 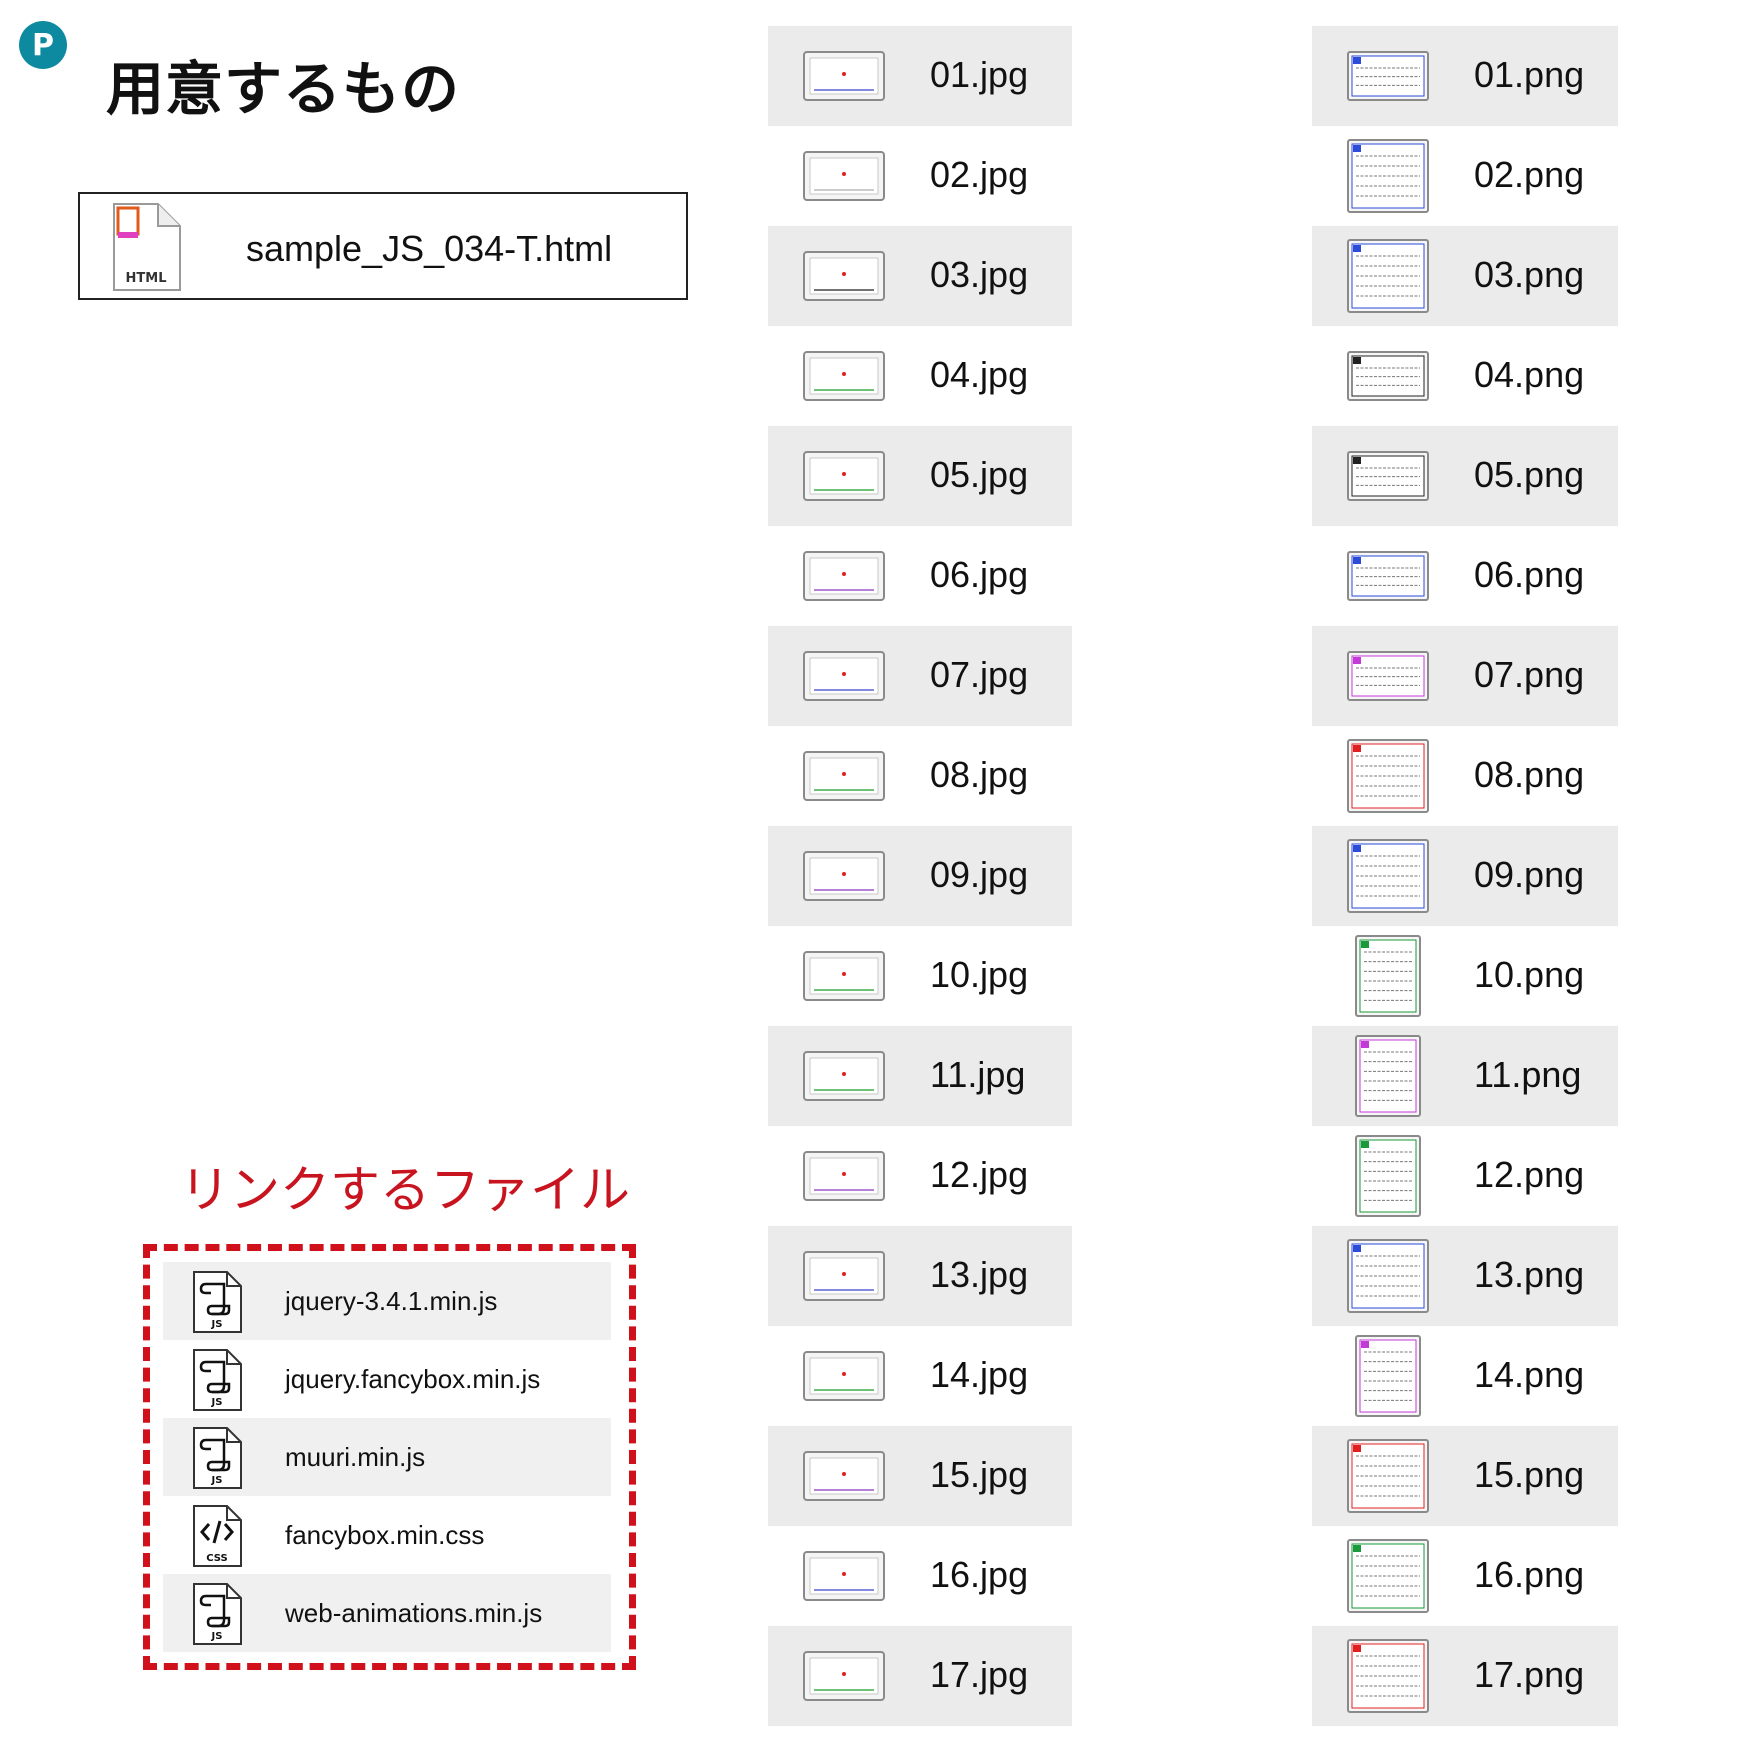 What do you see at coordinates (979, 174) in the screenshot?
I see `jpg-file-name: 02.jpg` at bounding box center [979, 174].